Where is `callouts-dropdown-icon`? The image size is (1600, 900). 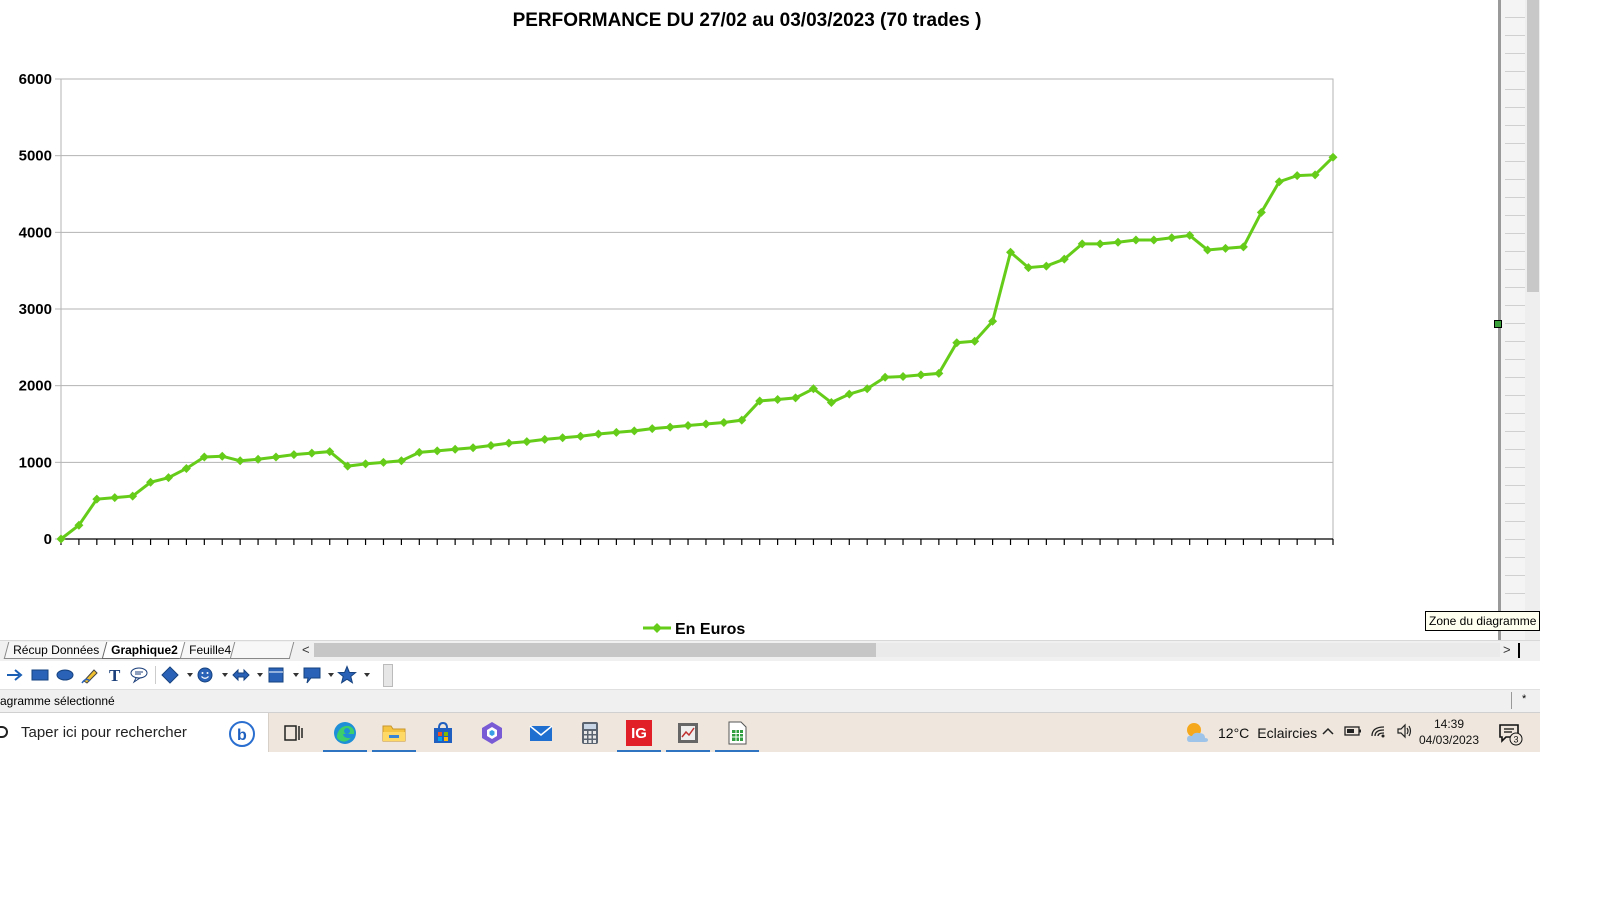
callouts-dropdown-icon is located at coordinates (331, 675).